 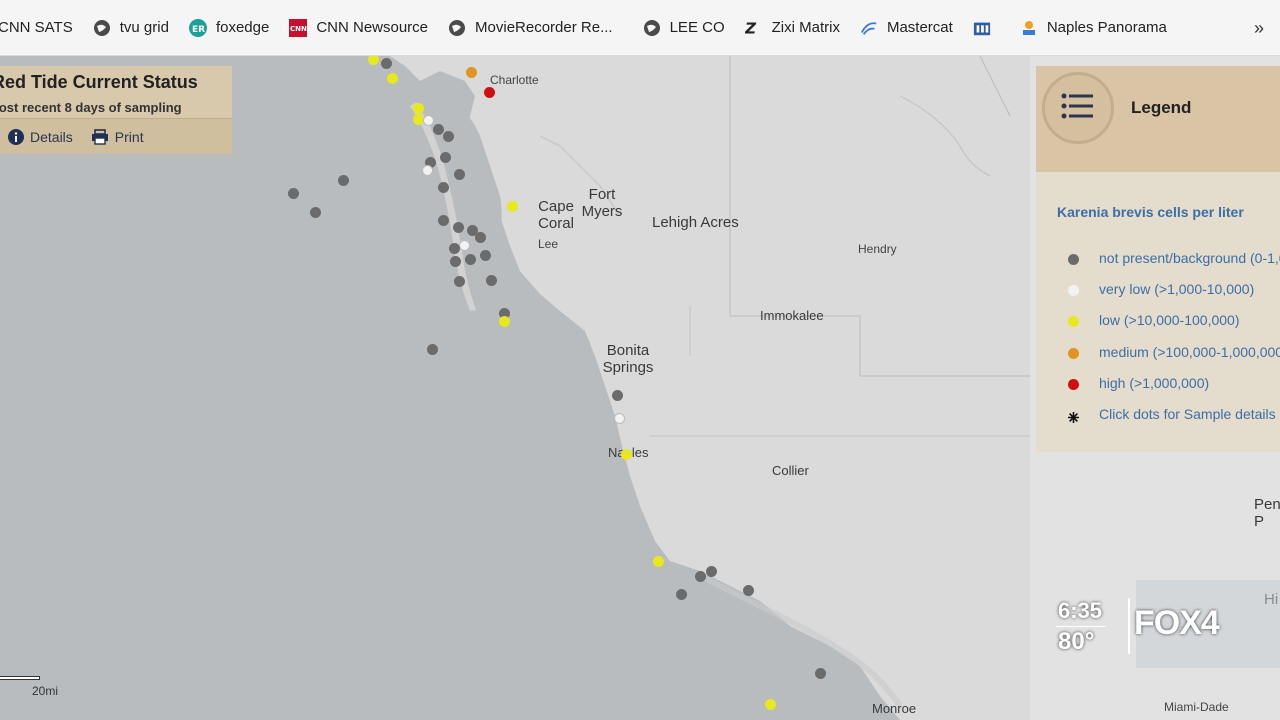 I want to click on bookmark-building, so click(x=986, y=28).